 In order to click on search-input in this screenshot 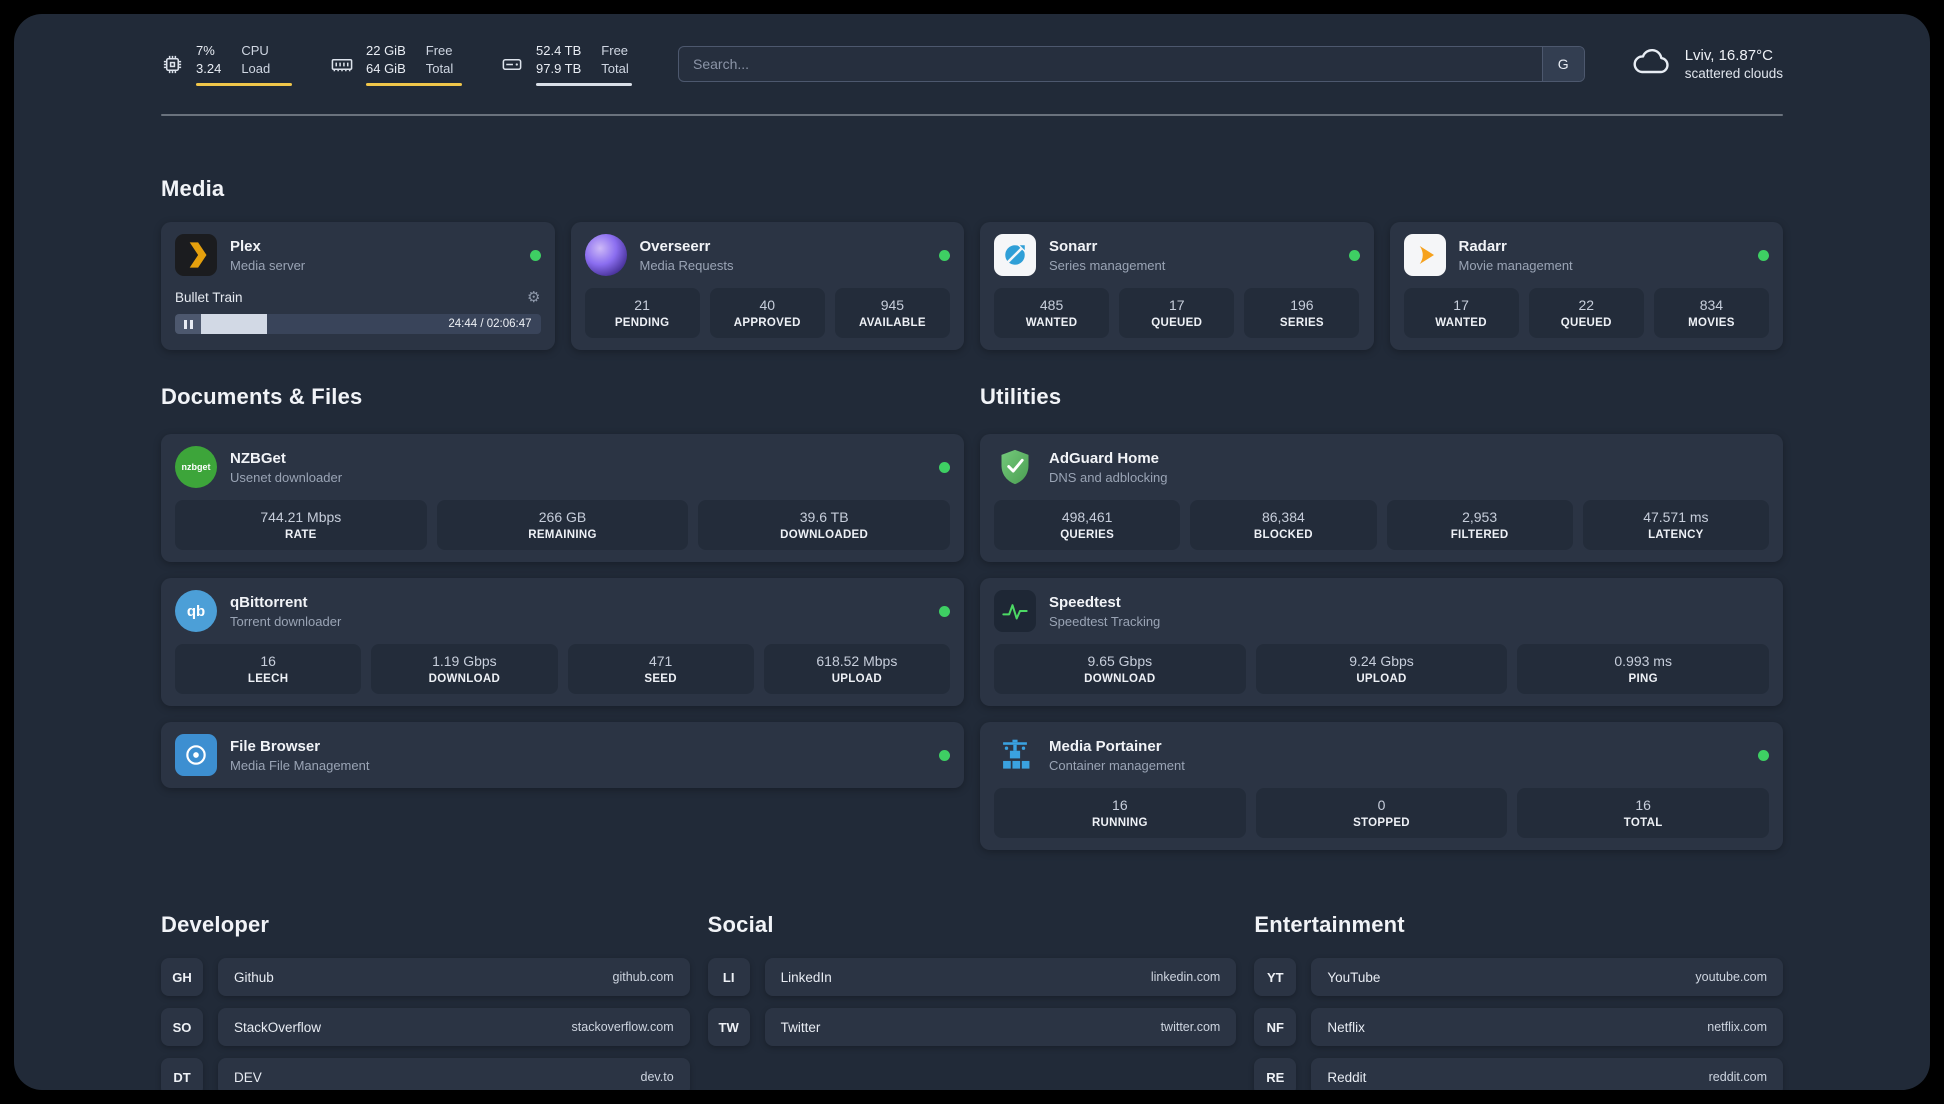, I will do `click(1110, 64)`.